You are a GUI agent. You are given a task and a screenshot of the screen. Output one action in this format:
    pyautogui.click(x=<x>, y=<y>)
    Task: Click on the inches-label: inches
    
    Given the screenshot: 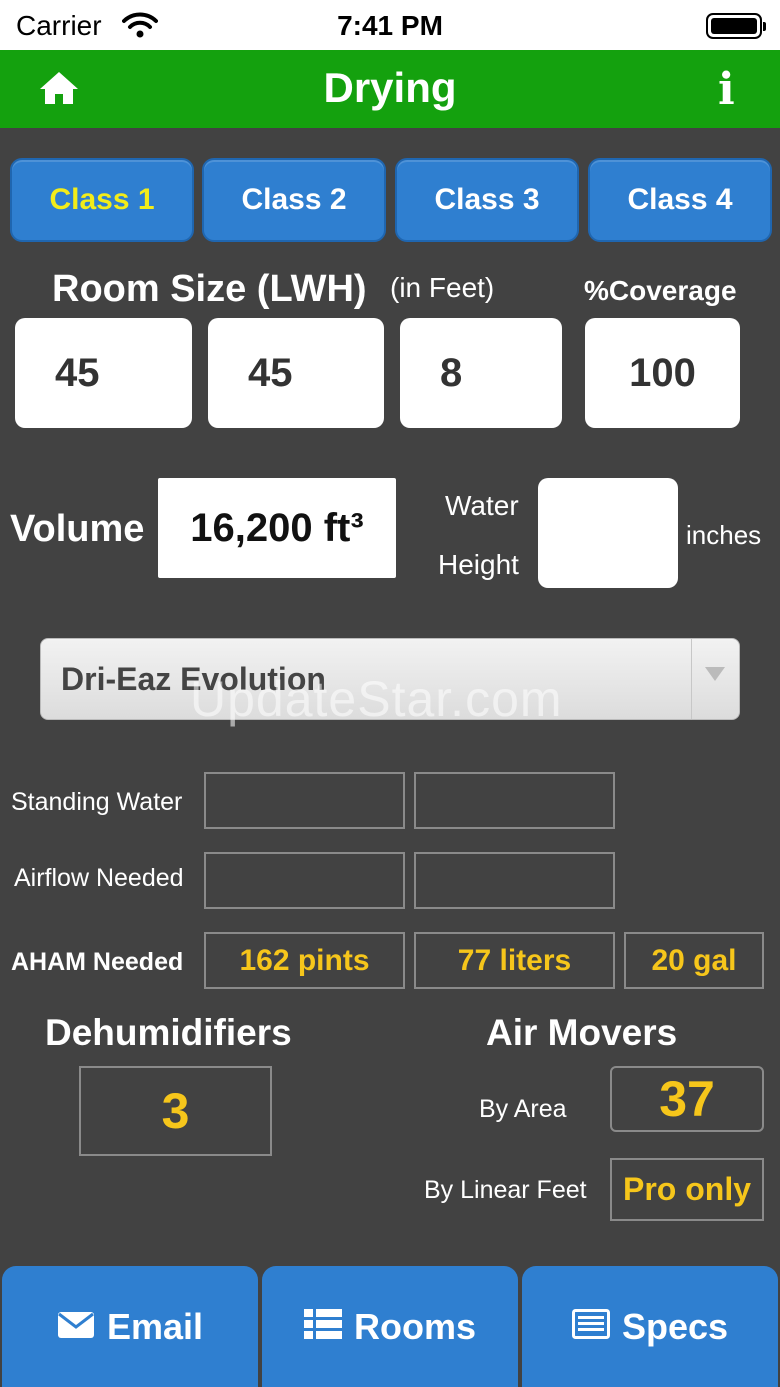 What is the action you would take?
    pyautogui.click(x=724, y=535)
    